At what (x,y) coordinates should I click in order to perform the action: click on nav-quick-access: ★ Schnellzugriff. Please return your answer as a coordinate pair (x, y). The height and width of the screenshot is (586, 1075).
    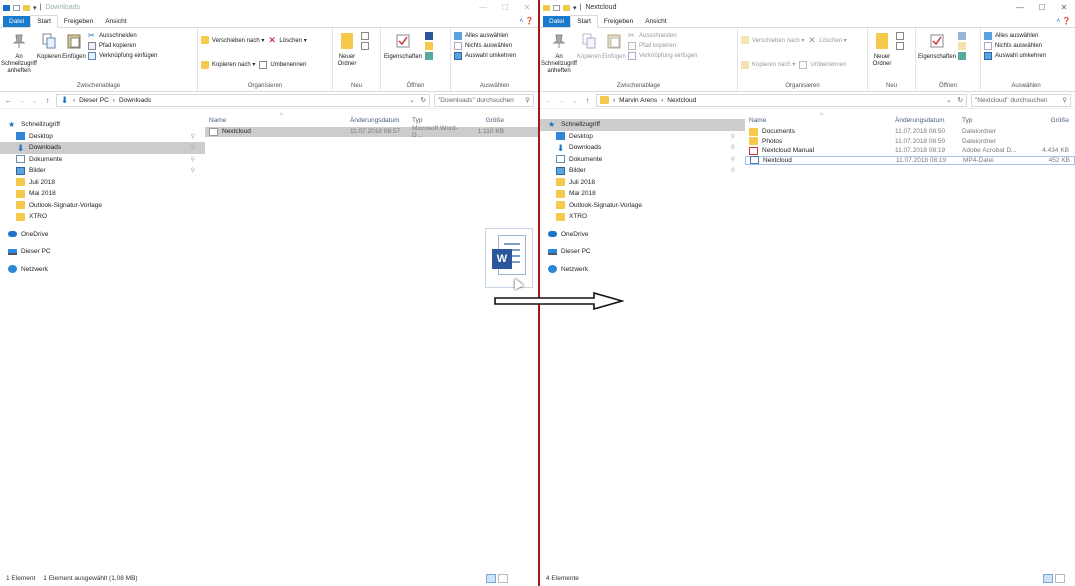
    Looking at the image, I should click on (642, 125).